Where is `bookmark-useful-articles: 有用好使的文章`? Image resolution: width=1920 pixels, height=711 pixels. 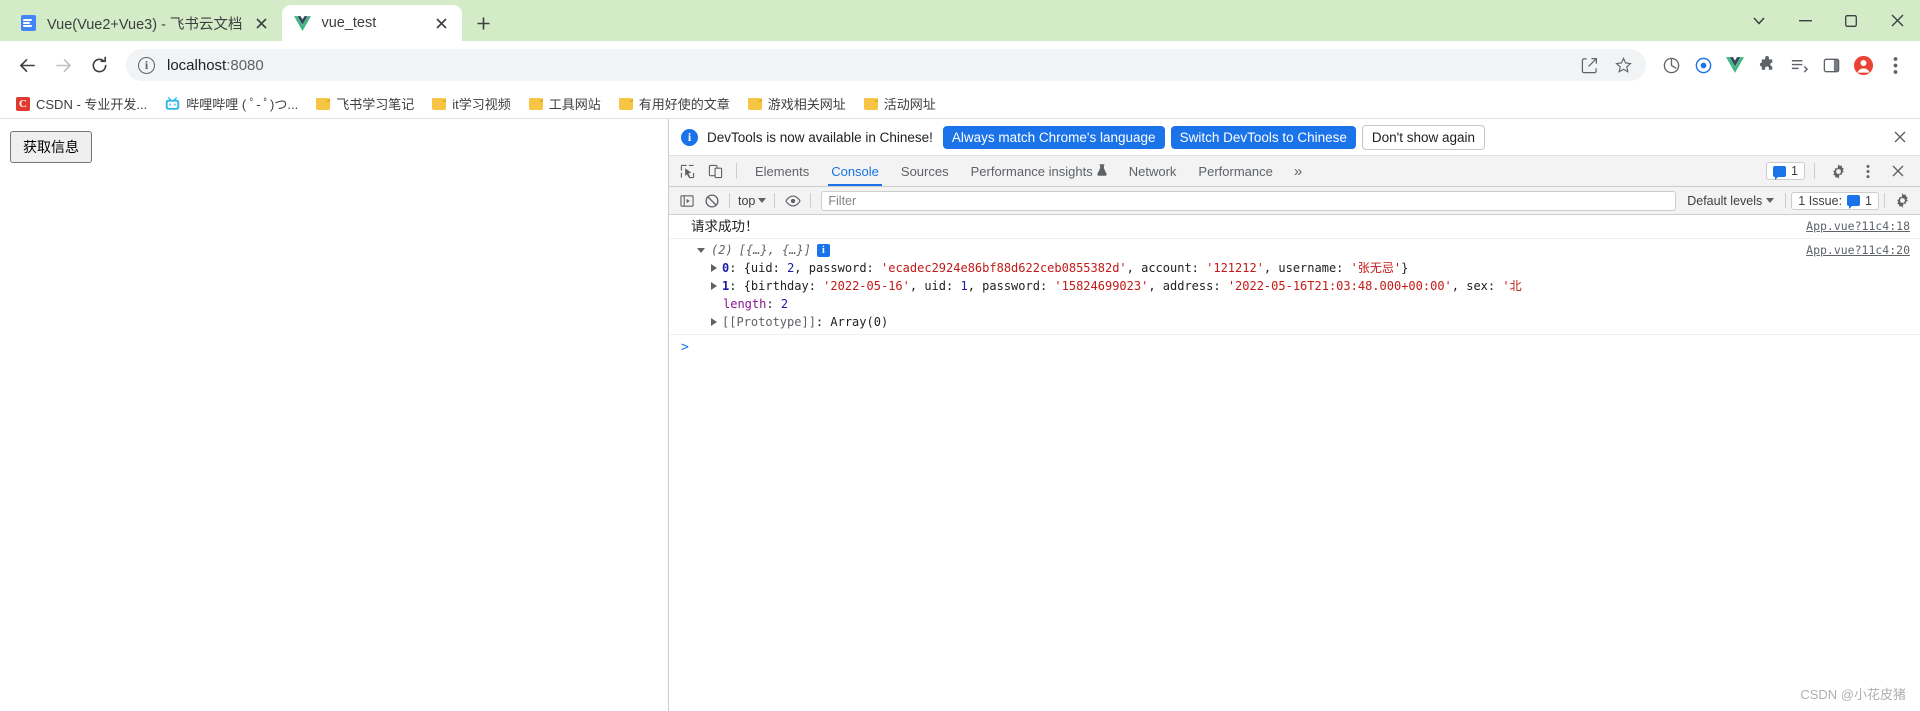 bookmark-useful-articles: 有用好使的文章 is located at coordinates (674, 103).